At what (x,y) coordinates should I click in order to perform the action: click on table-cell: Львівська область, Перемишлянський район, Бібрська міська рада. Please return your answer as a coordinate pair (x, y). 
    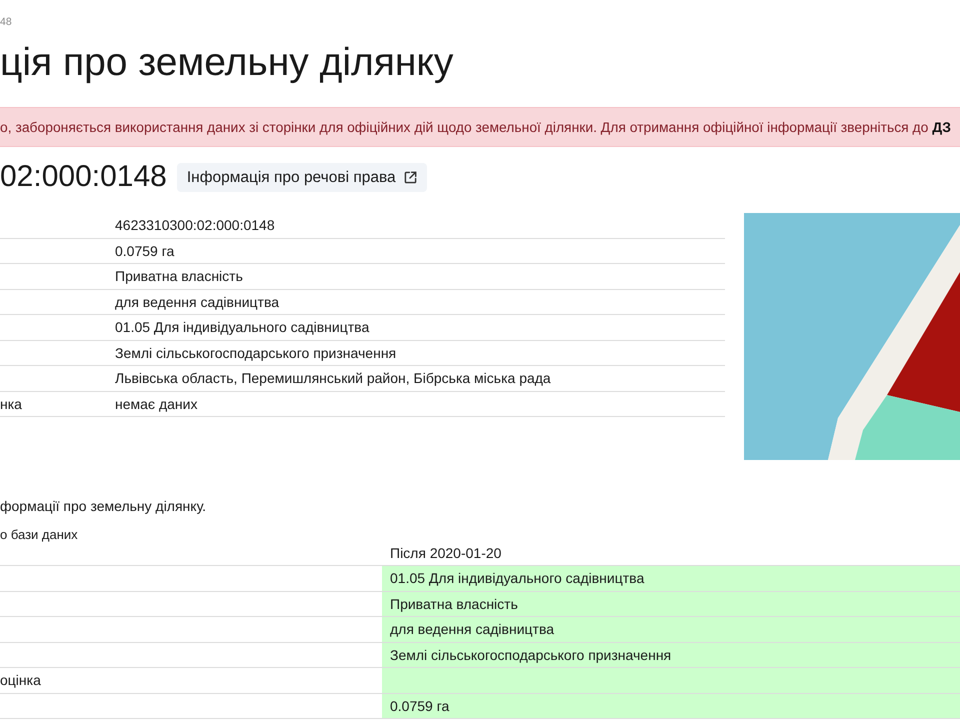
    Looking at the image, I should click on (416, 378).